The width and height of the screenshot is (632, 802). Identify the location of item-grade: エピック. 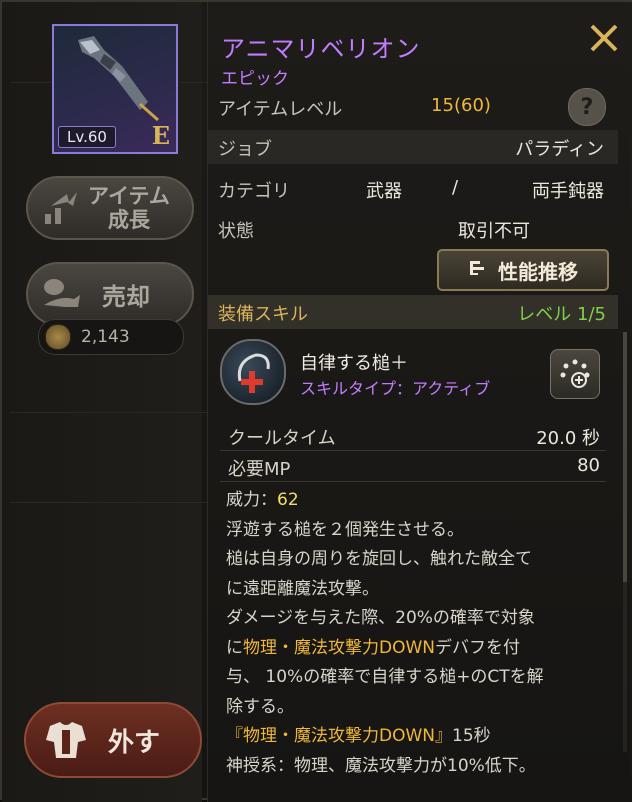
(255, 79).